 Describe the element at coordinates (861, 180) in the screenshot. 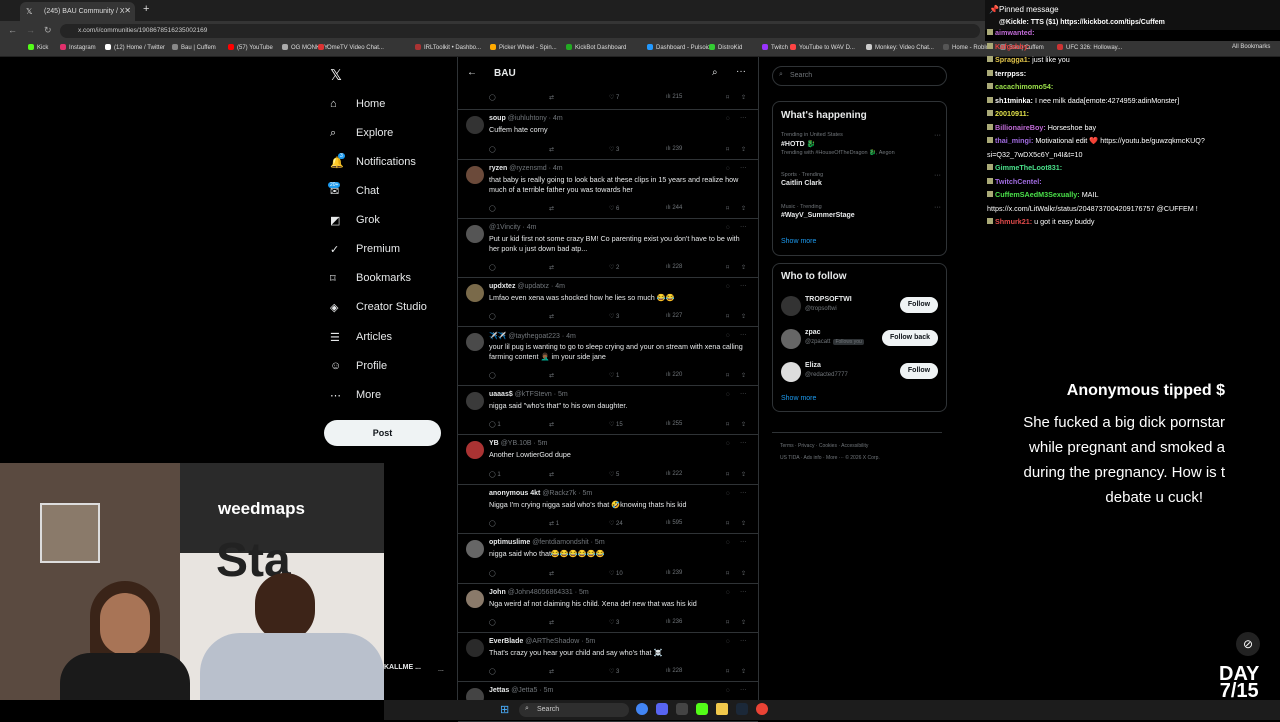

I see `trend-item: Sports · Trending Caitlin Clark ···` at that location.